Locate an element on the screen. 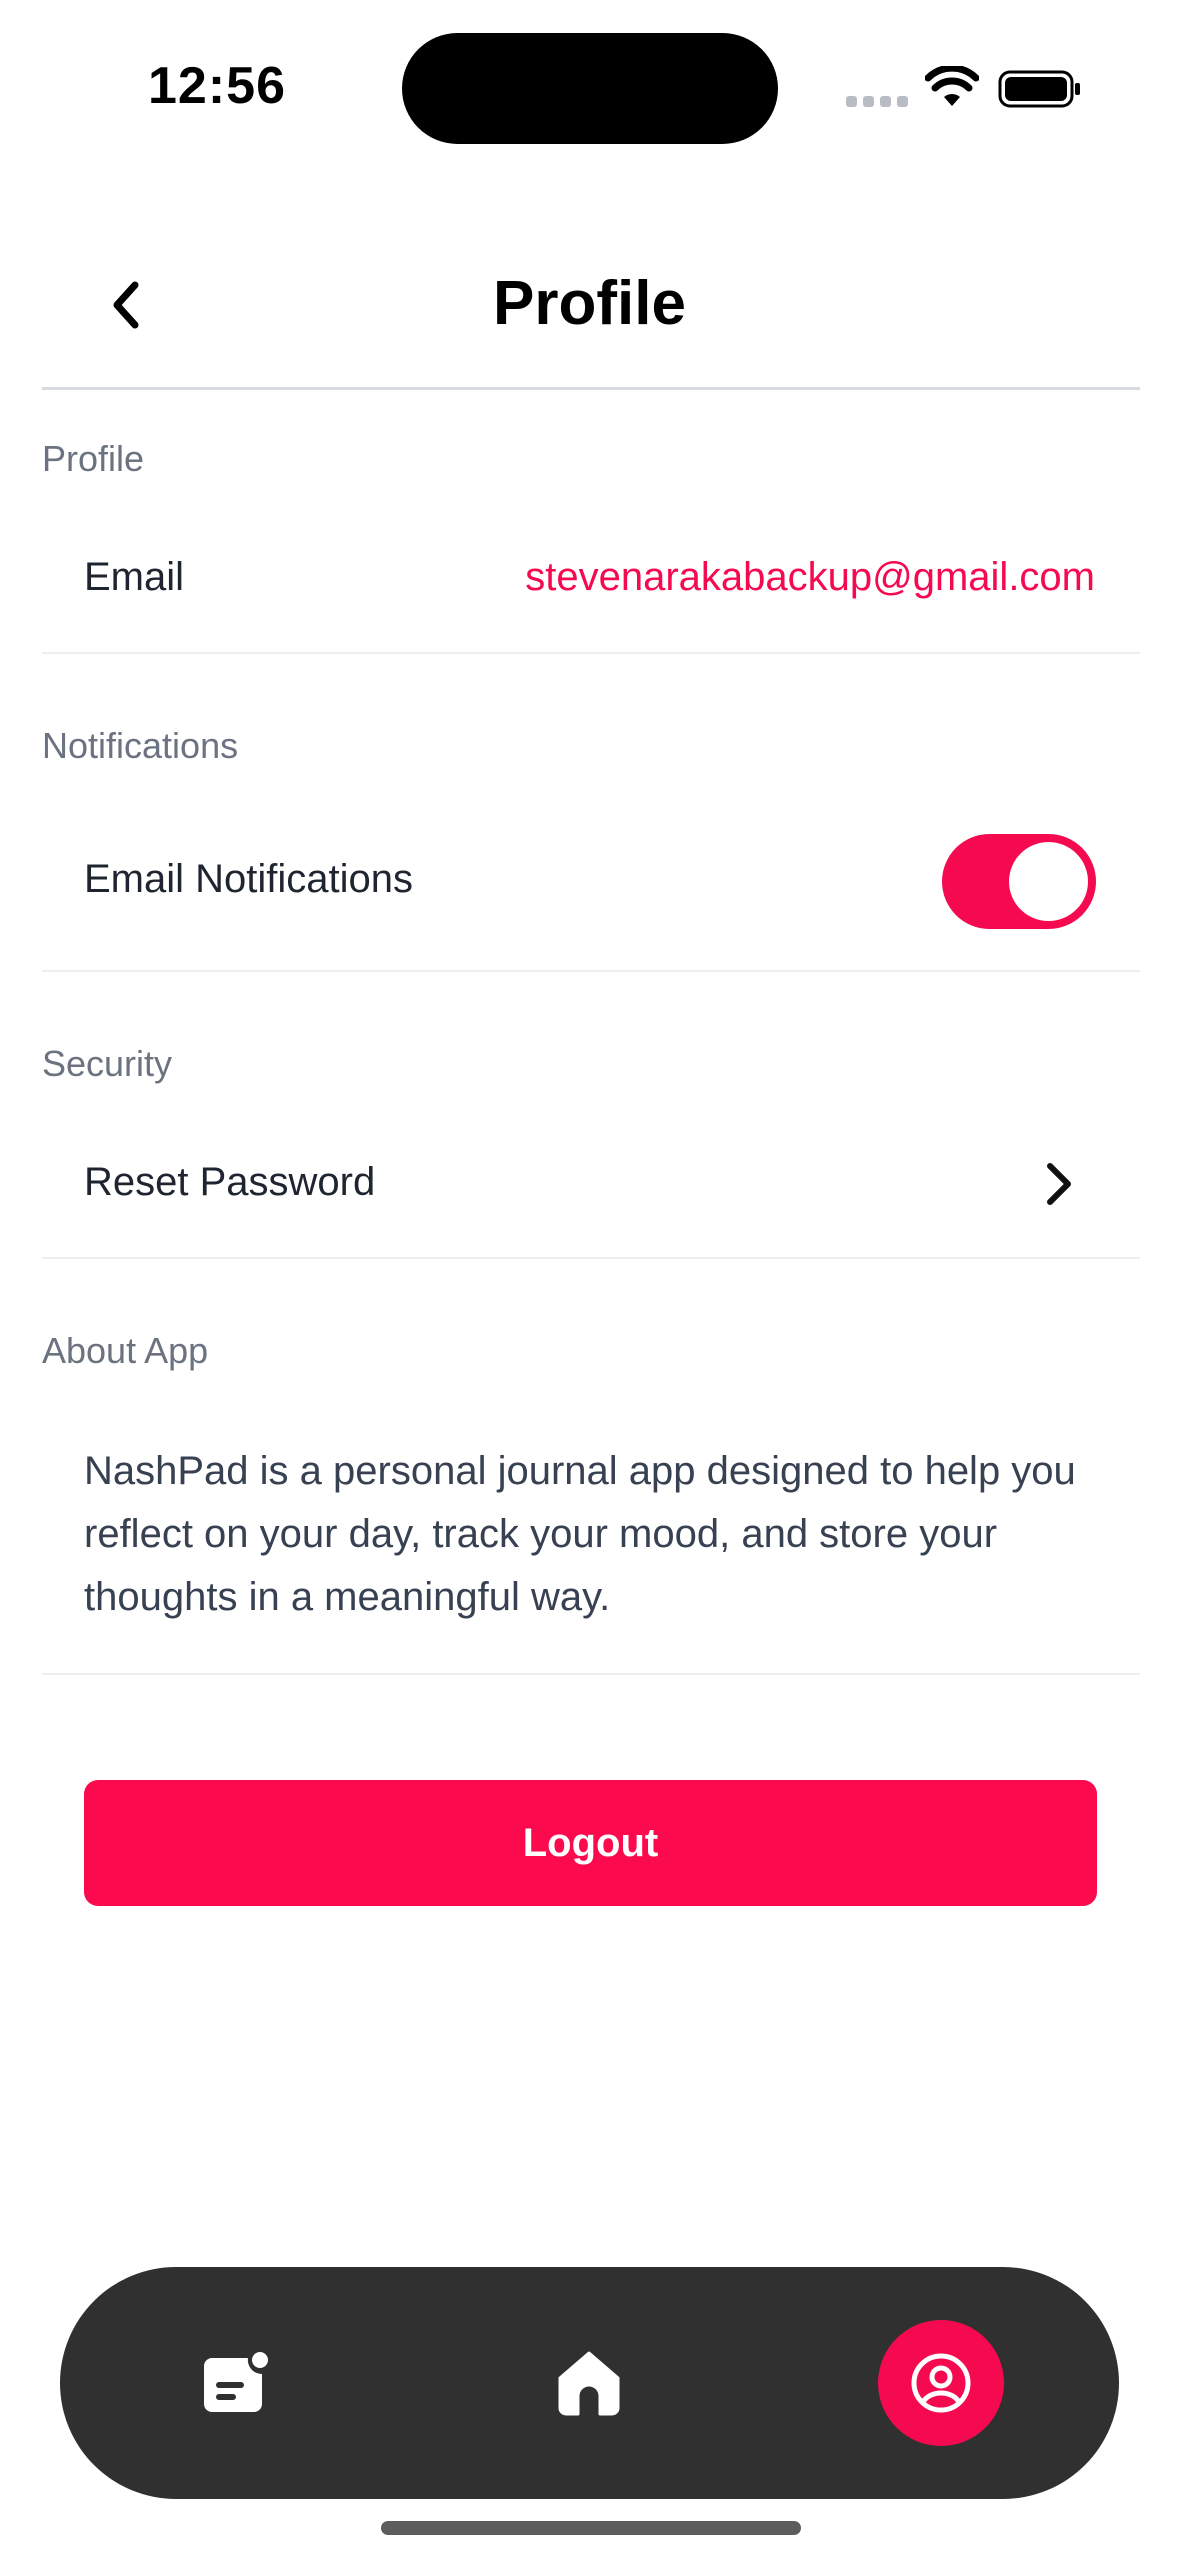 The image size is (1179, 2556). cellular-signal-icon is located at coordinates (877, 102).